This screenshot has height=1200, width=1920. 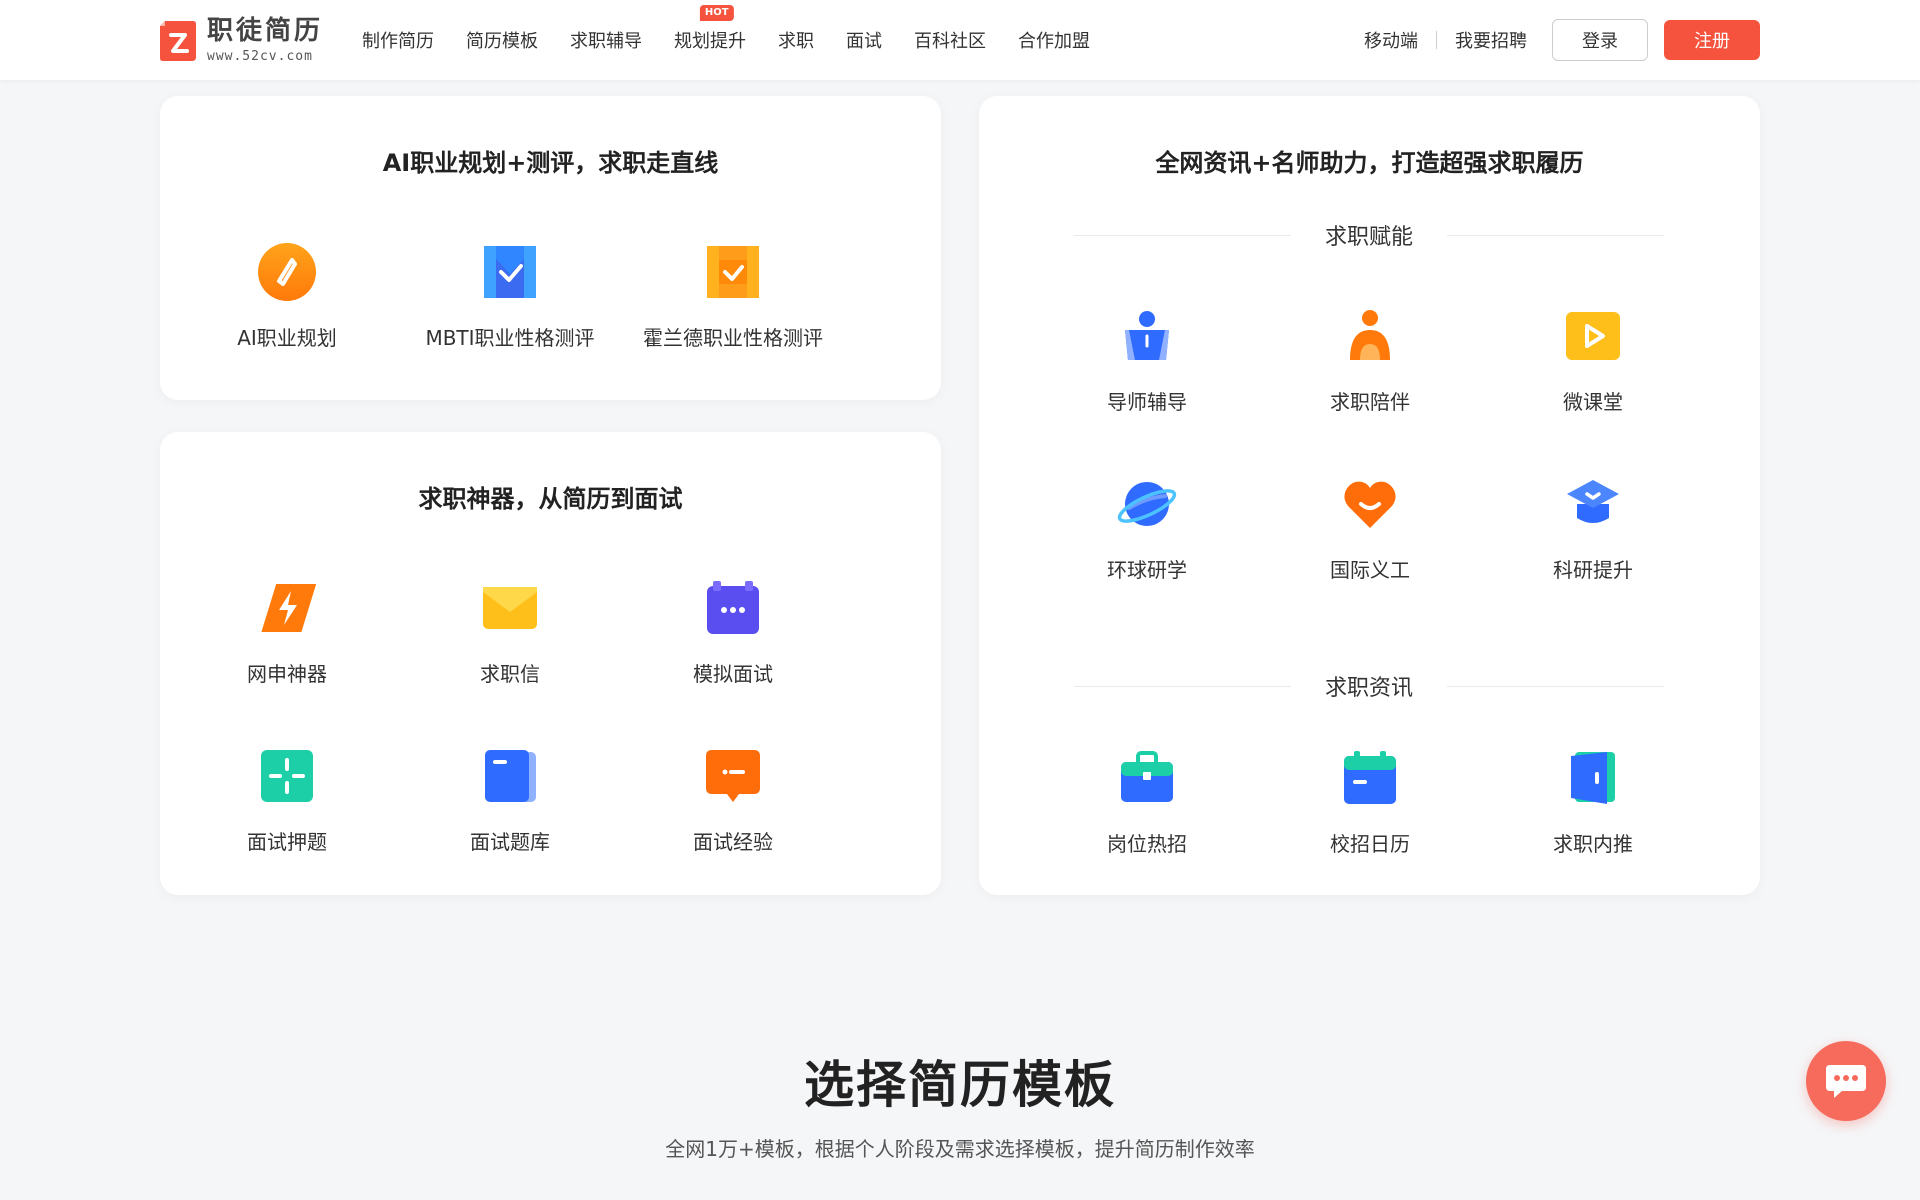 I want to click on feature-label: 国际义工, so click(x=1370, y=570).